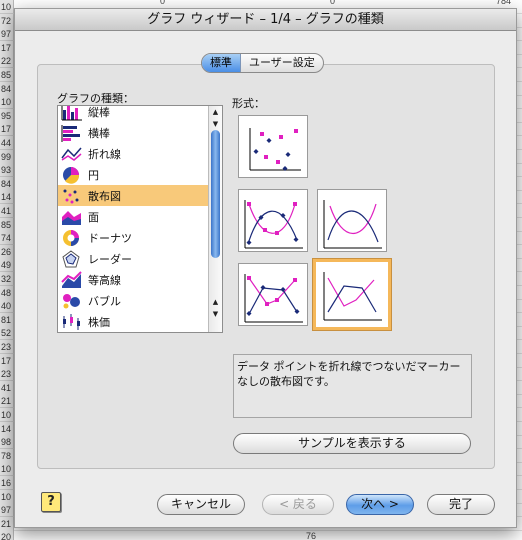  Describe the element at coordinates (7, 306) in the screenshot. I see `row-header: 40` at that location.